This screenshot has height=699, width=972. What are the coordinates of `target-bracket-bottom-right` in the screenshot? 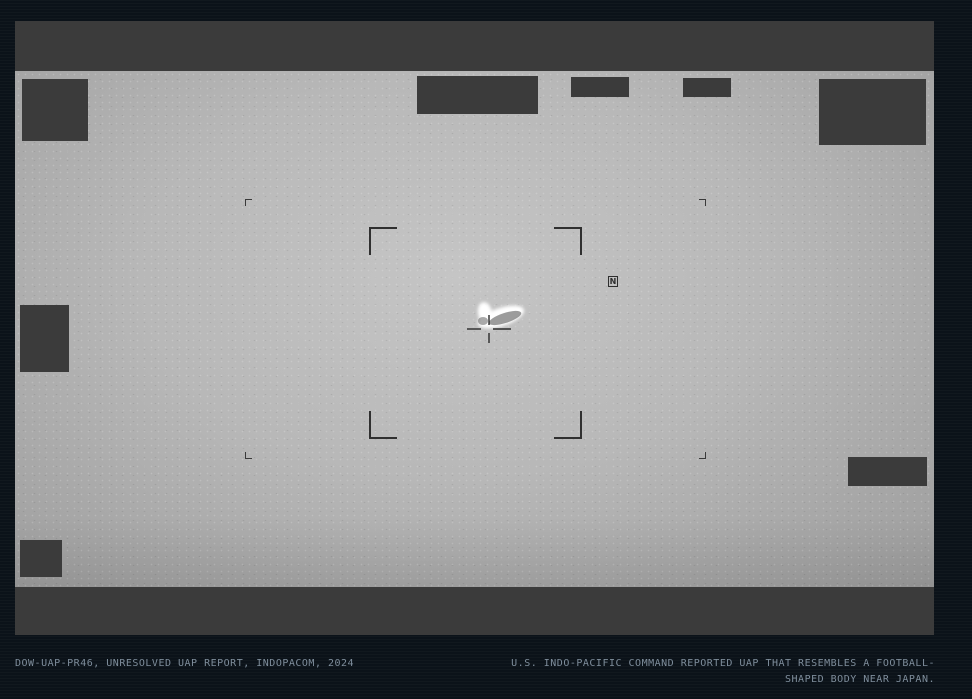 It's located at (568, 425).